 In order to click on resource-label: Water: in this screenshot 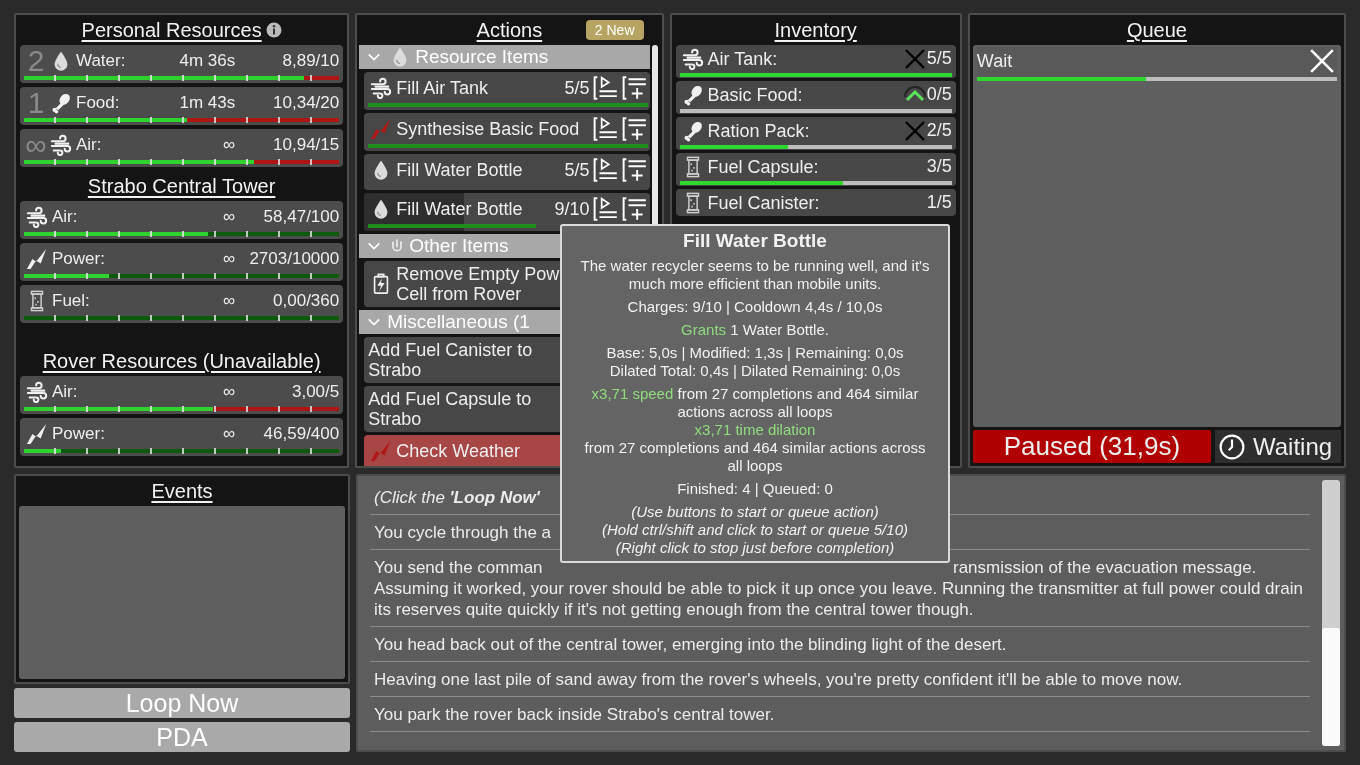, I will do `click(101, 61)`.